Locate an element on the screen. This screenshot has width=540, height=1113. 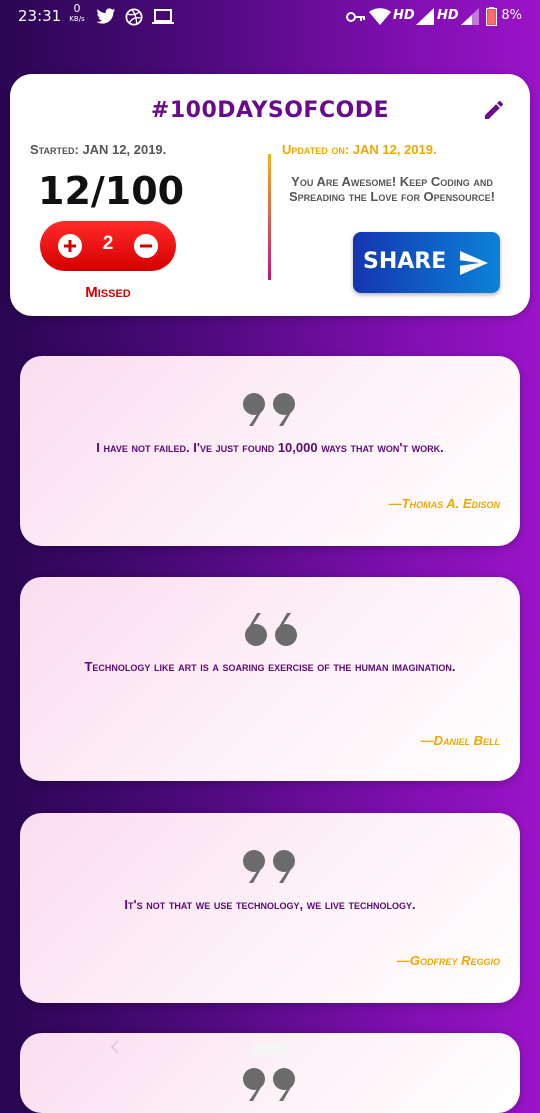
challenge-title: #100DAYSOFCODE is located at coordinates (270, 110).